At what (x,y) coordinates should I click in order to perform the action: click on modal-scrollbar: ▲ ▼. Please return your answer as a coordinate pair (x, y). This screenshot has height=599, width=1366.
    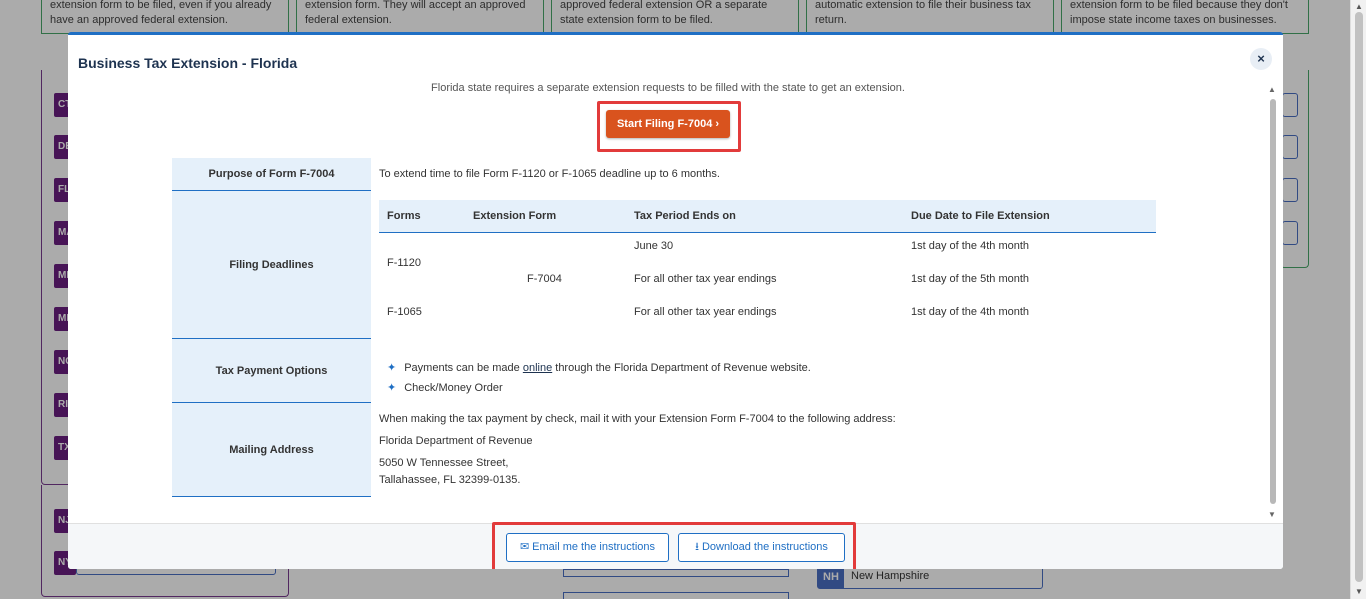
    Looking at the image, I should click on (1273, 302).